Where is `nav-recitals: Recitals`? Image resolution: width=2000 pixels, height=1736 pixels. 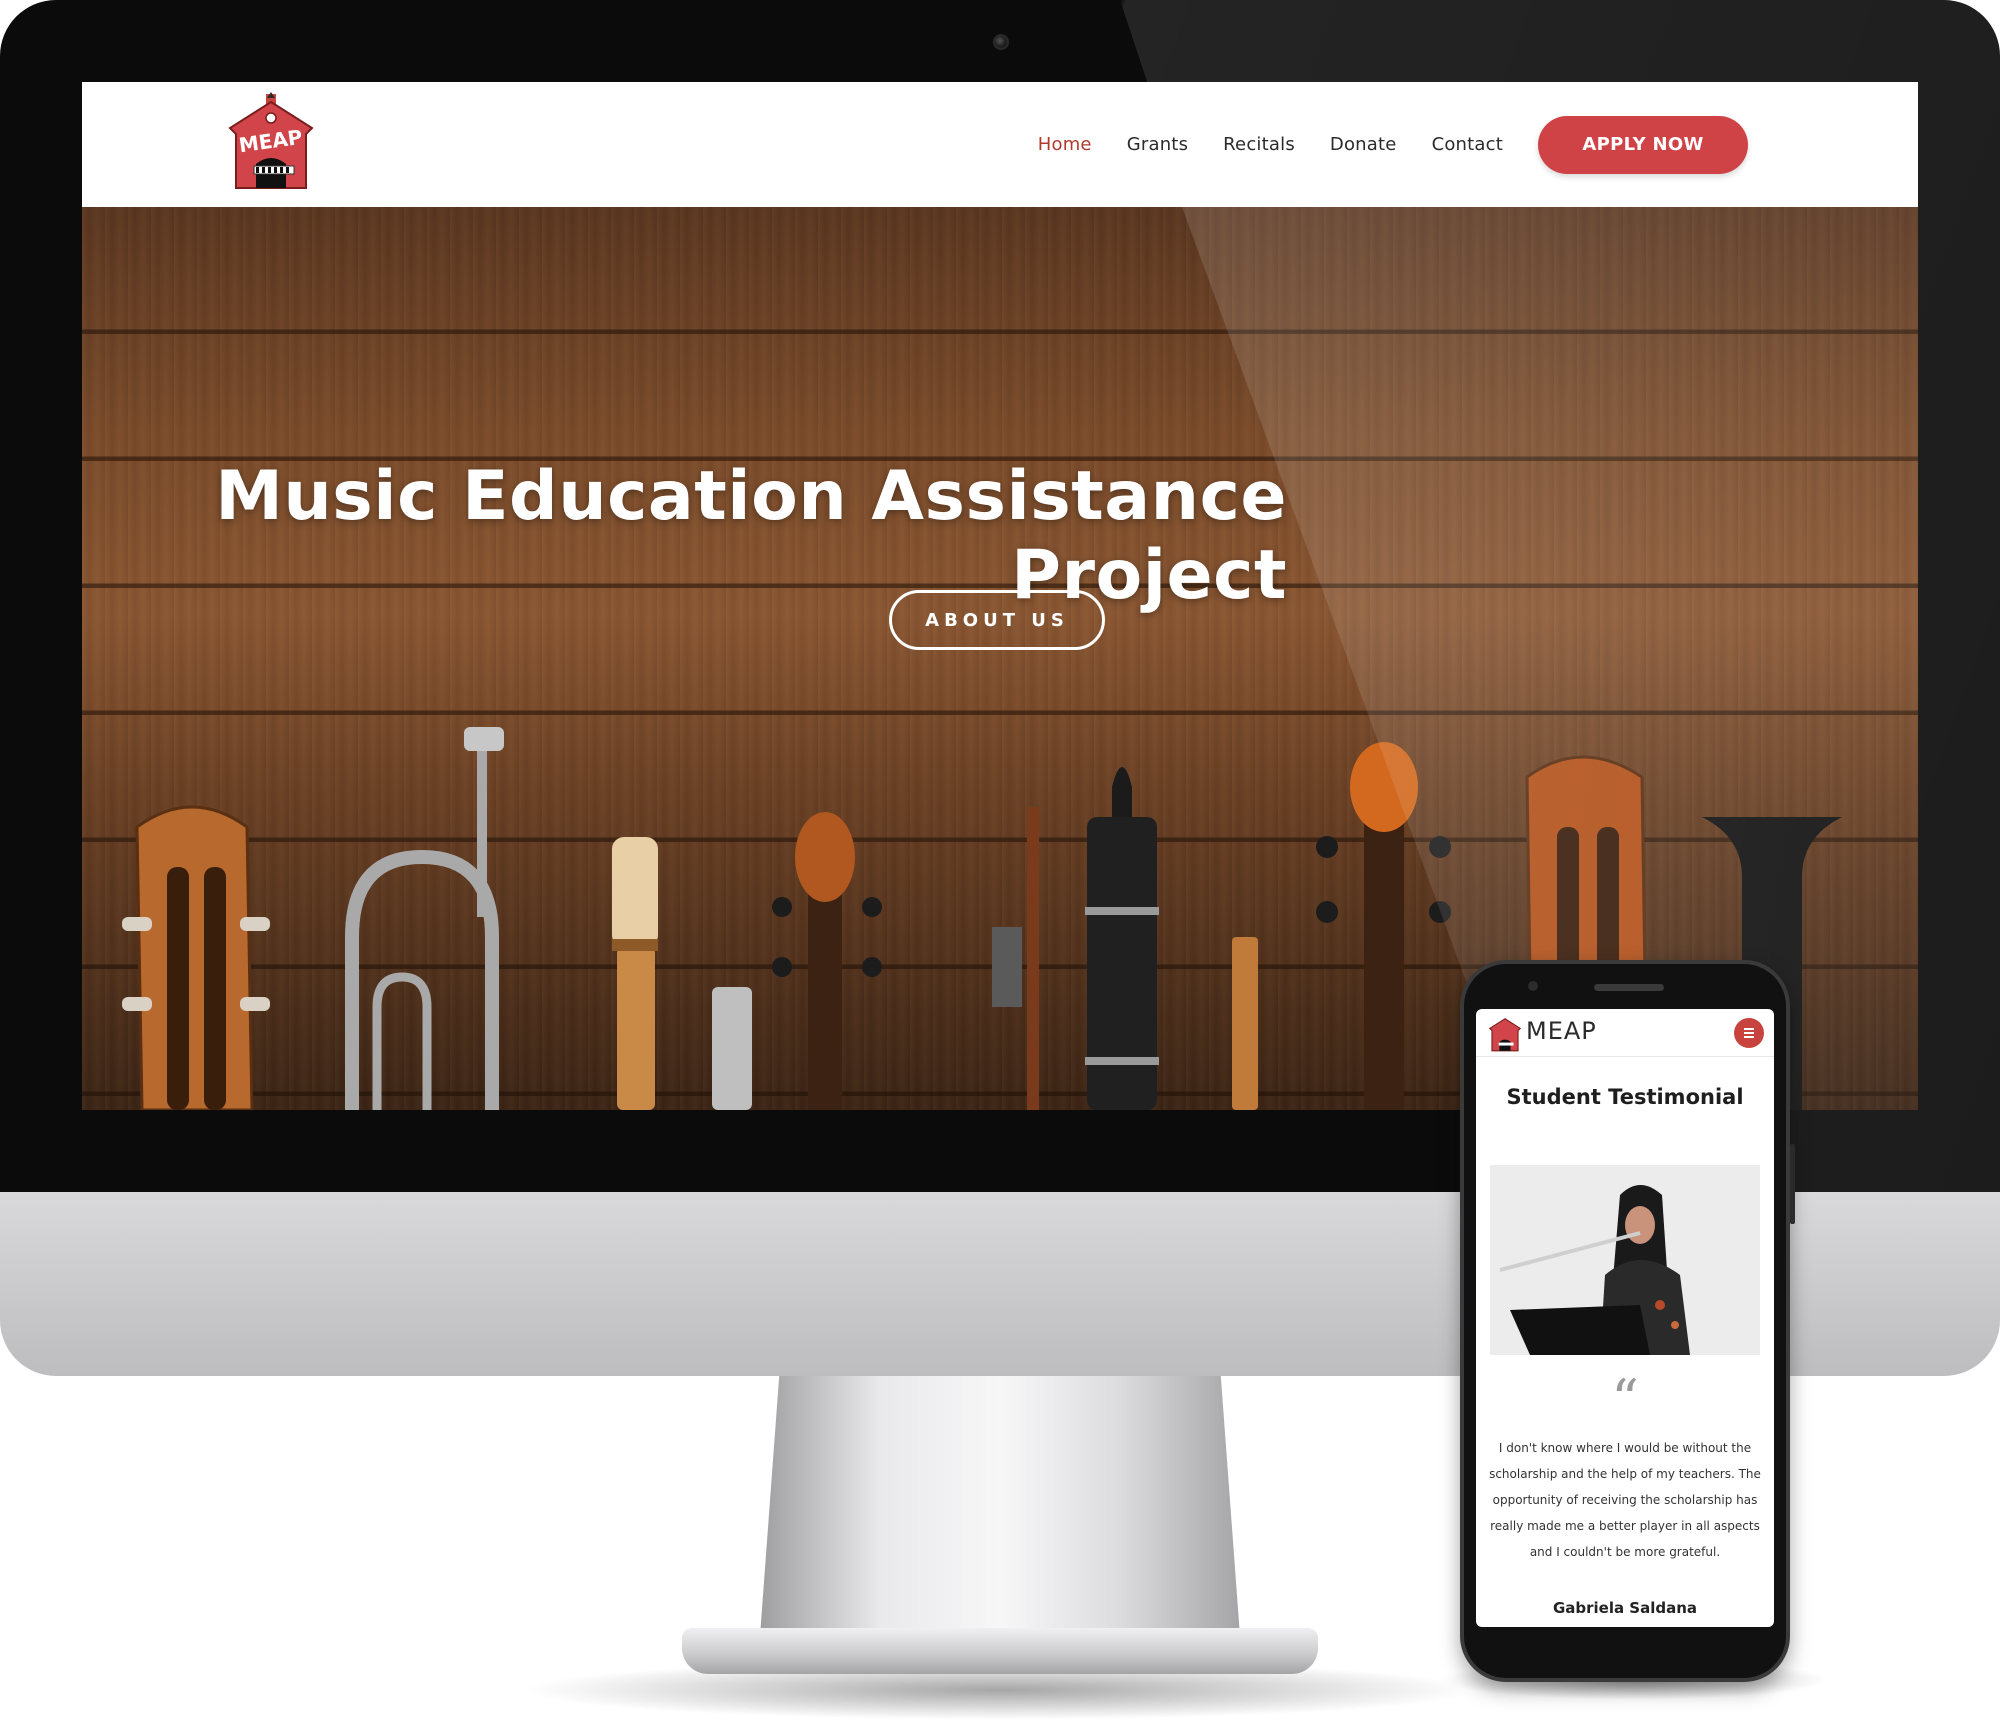 nav-recitals: Recitals is located at coordinates (1259, 144).